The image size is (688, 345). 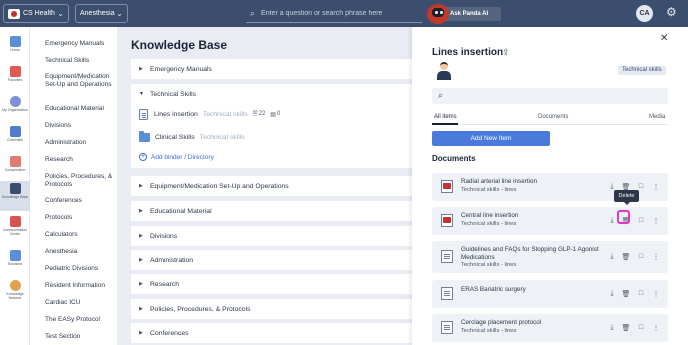 I want to click on binder-avatar-image, so click(x=444, y=71).